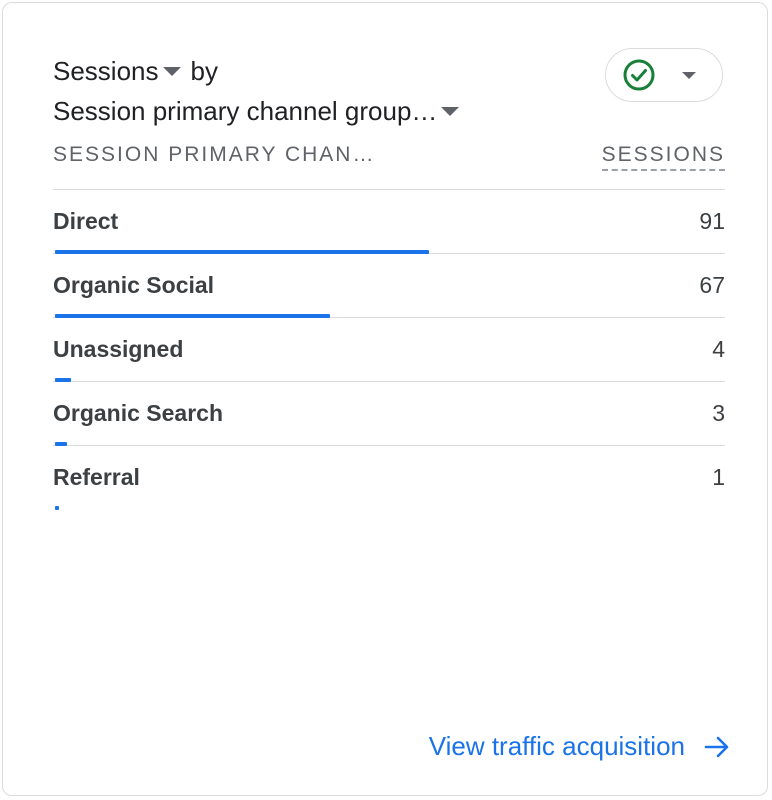 The width and height of the screenshot is (772, 800). Describe the element at coordinates (118, 349) in the screenshot. I see `row-label: Unassigned` at that location.